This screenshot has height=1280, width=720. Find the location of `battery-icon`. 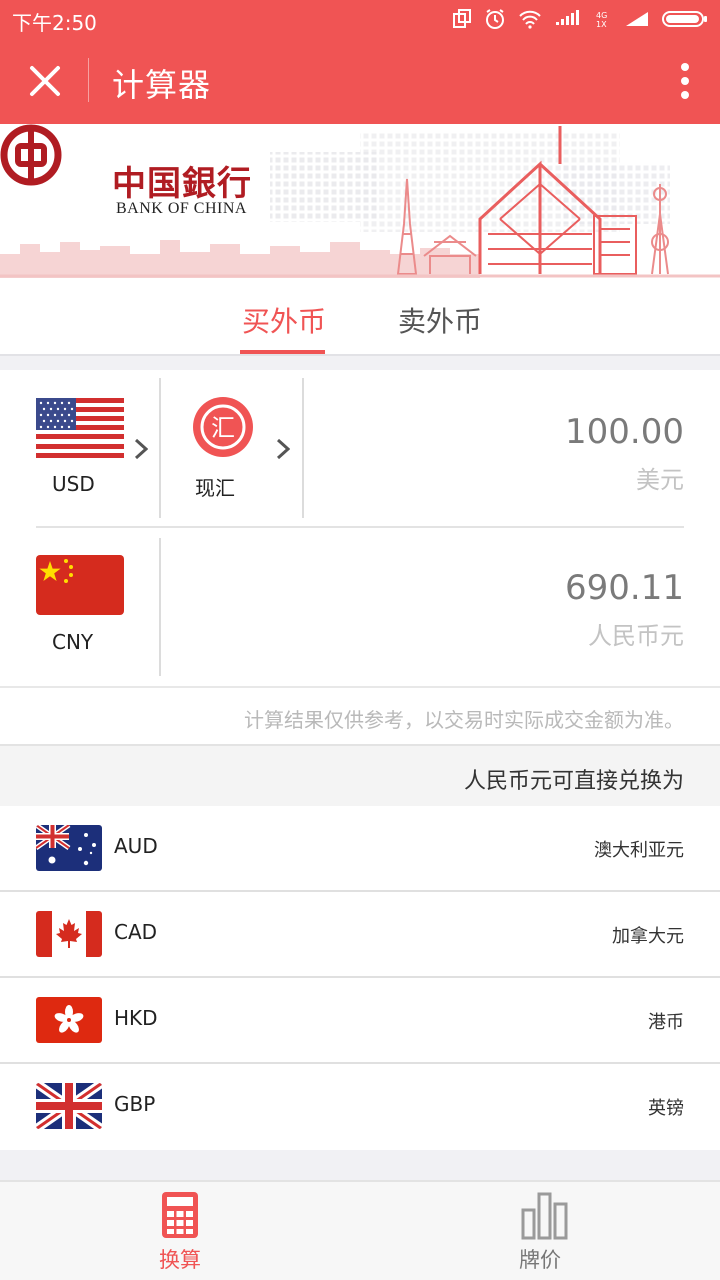

battery-icon is located at coordinates (684, 19).